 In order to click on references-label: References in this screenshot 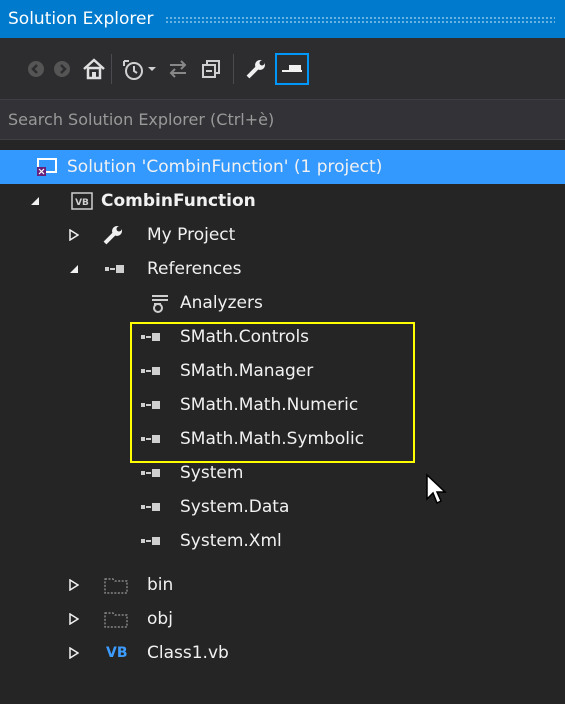, I will do `click(194, 269)`.